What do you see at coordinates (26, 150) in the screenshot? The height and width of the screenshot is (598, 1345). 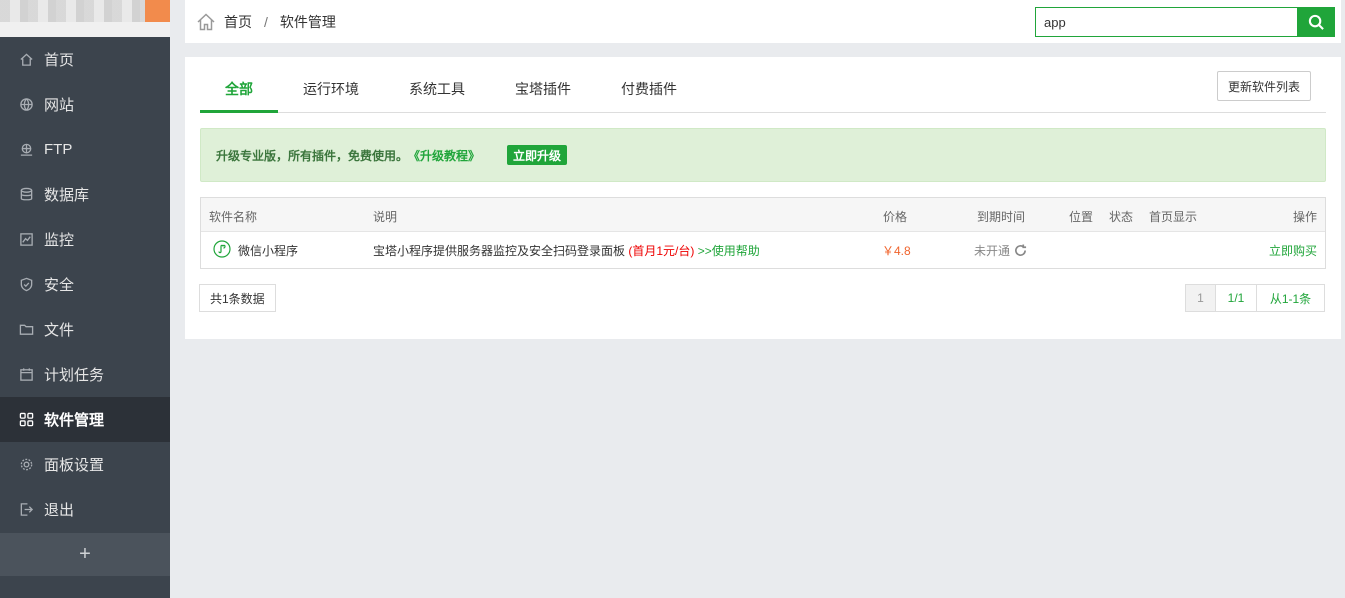 I see `ftp-icon` at bounding box center [26, 150].